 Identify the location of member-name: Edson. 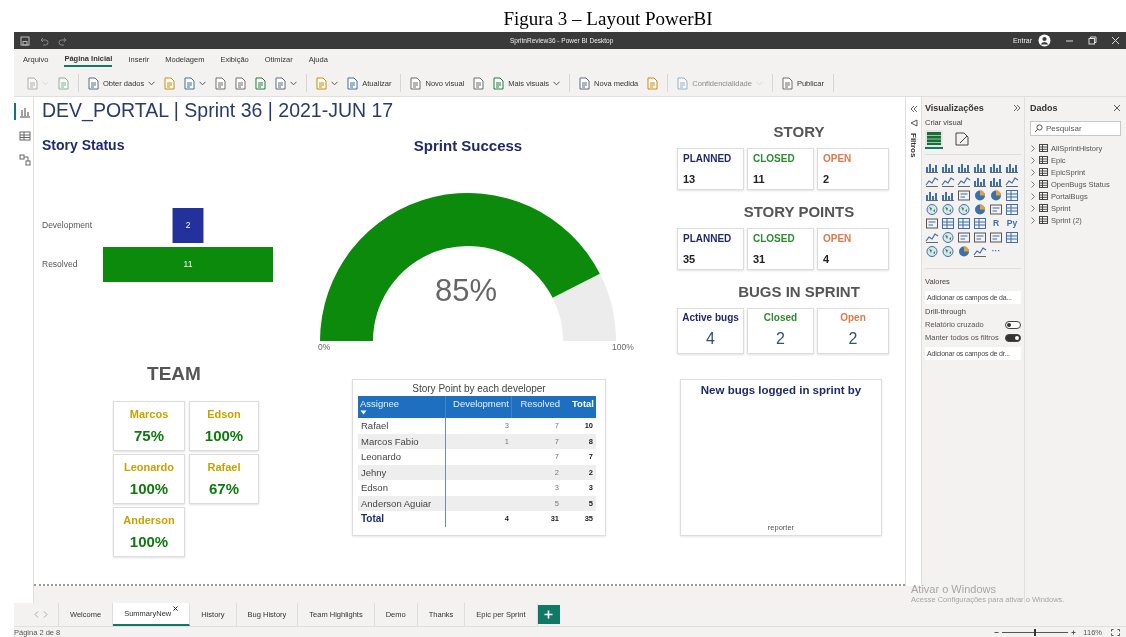
(224, 414).